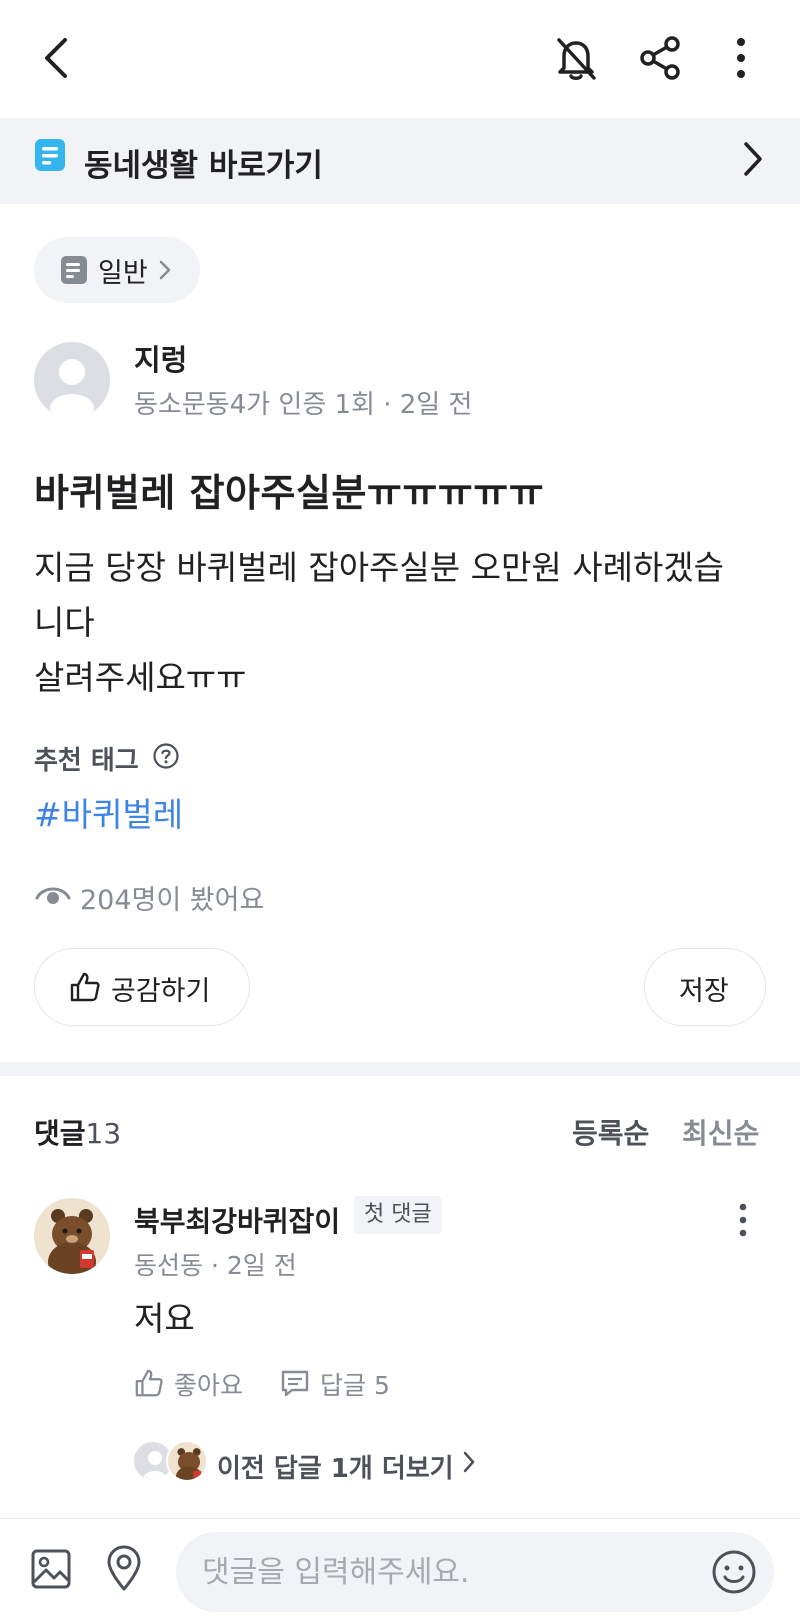  What do you see at coordinates (379, 567) in the screenshot?
I see `post-body-line: 지금 당장 바퀴벌레 잡아주실분 오만원 사례하겠습` at bounding box center [379, 567].